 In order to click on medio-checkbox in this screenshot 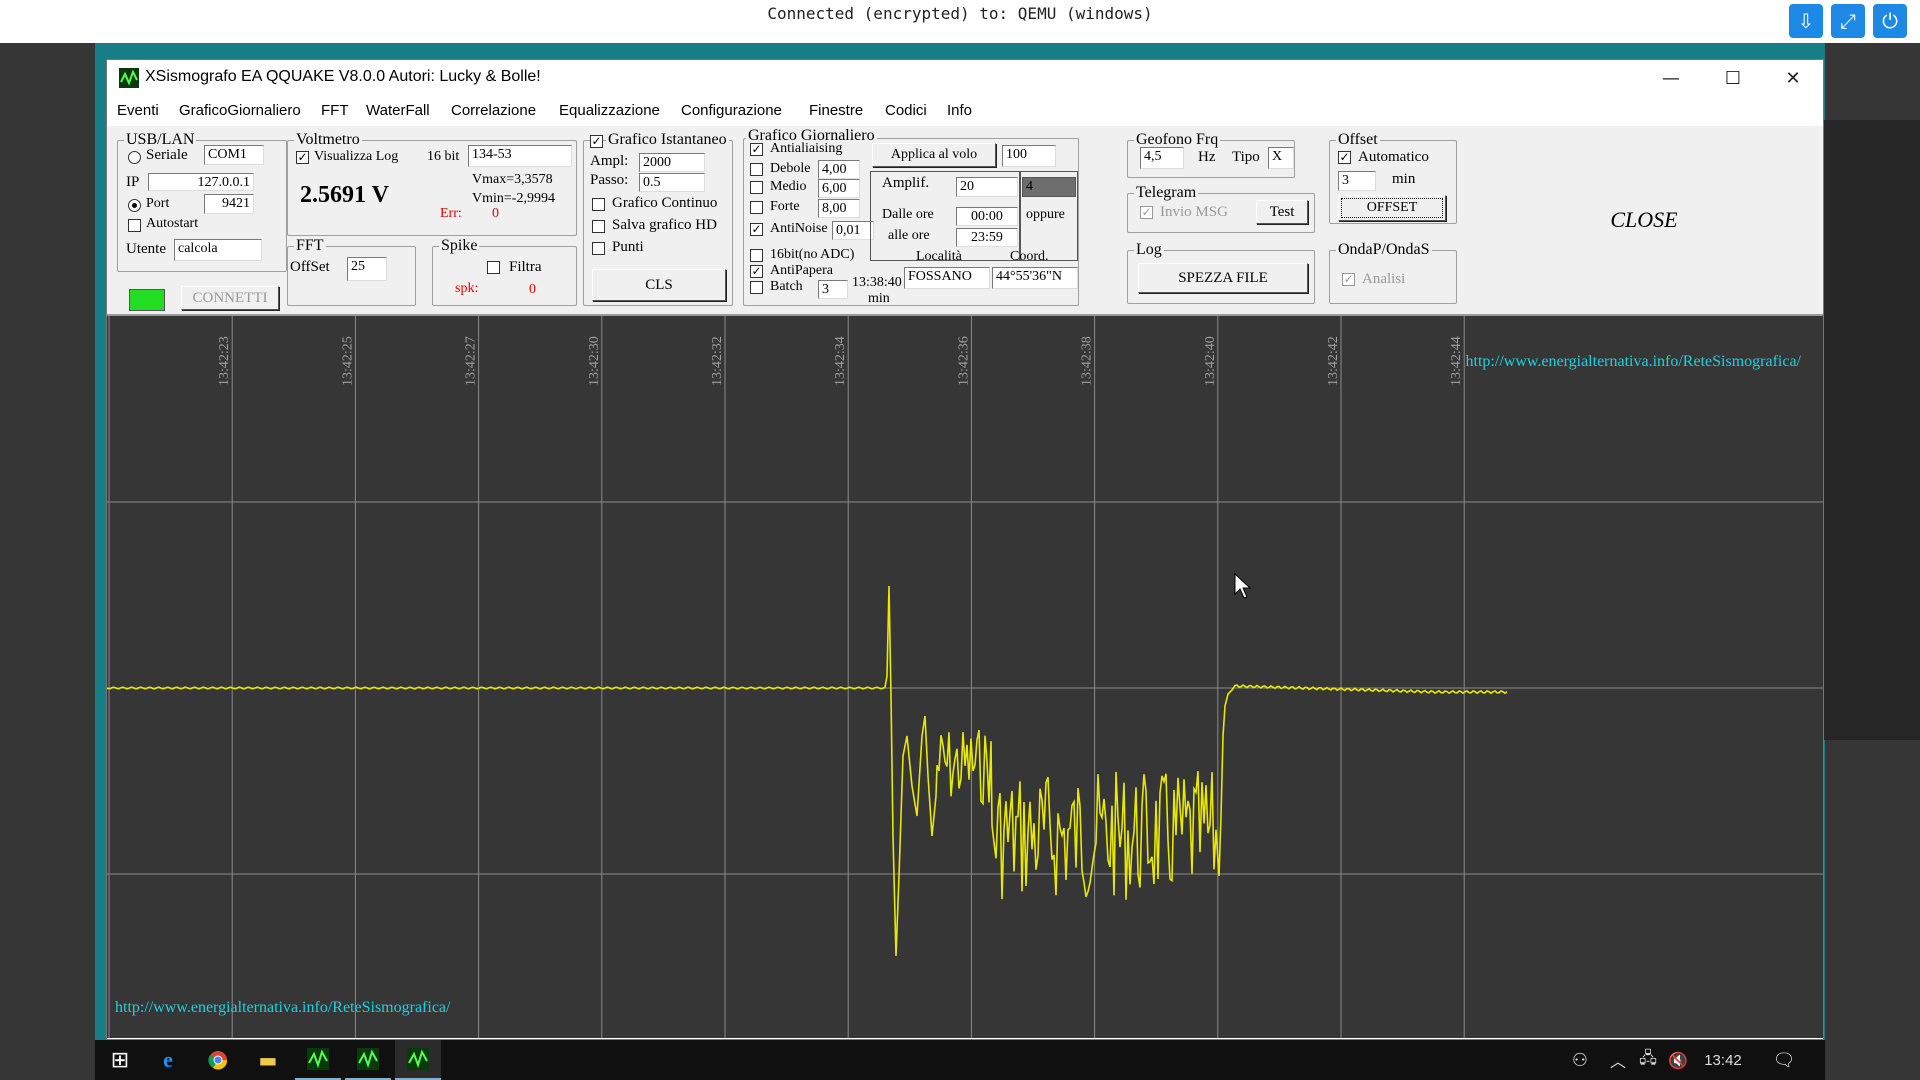, I will do `click(756, 187)`.